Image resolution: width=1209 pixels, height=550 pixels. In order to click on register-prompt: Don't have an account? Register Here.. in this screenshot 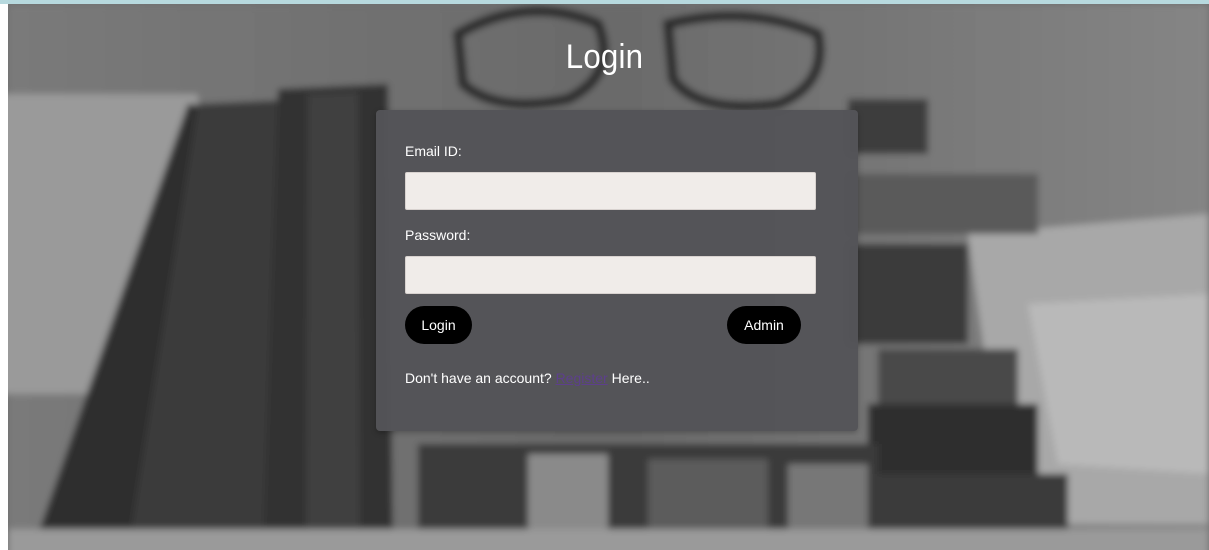, I will do `click(527, 378)`.